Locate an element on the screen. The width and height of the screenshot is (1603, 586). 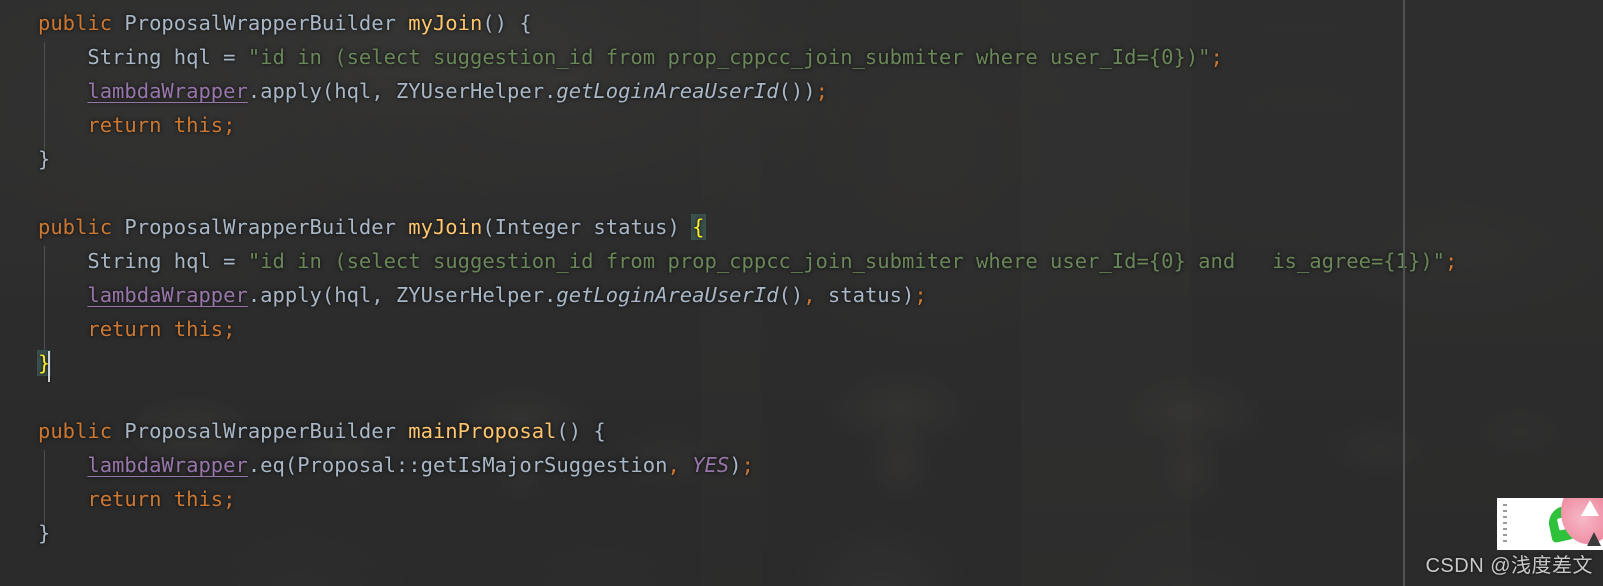
text-caret is located at coordinates (49, 366).